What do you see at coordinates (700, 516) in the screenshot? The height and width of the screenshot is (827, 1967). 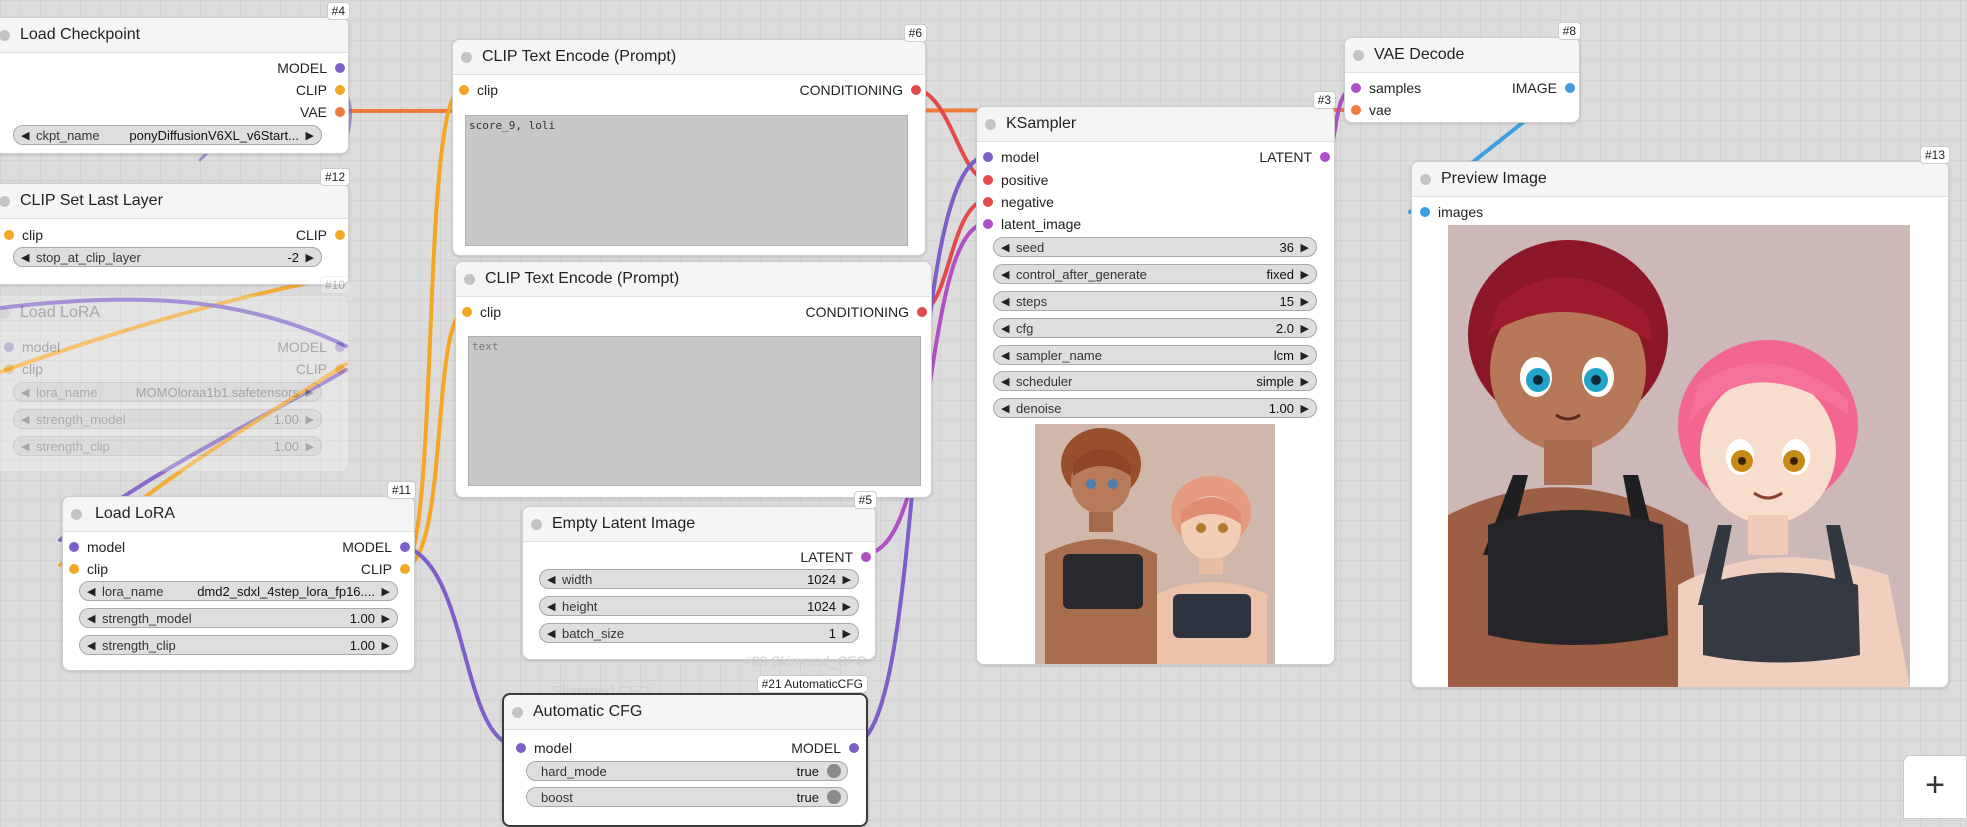 I see `node-header: Empty Latent Image #5` at bounding box center [700, 516].